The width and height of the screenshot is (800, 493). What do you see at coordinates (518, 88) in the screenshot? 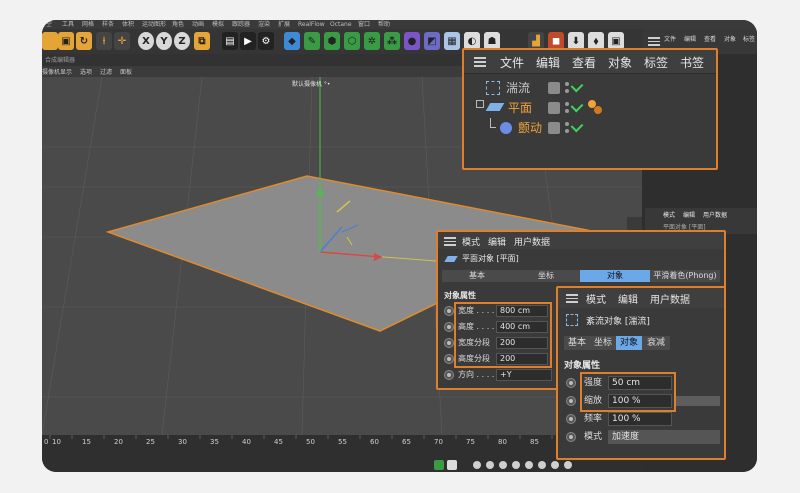
I see `object-name: 湍流` at bounding box center [518, 88].